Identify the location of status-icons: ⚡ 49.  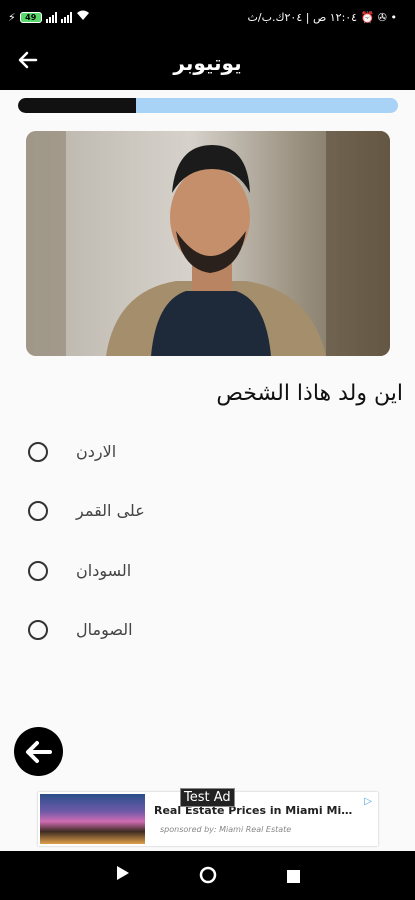
(49, 17).